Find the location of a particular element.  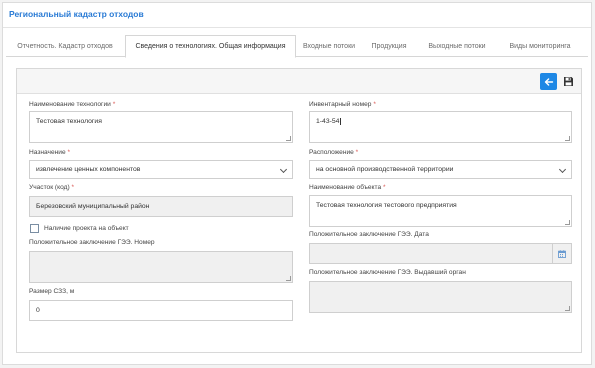

gee-number-field is located at coordinates (161, 267).